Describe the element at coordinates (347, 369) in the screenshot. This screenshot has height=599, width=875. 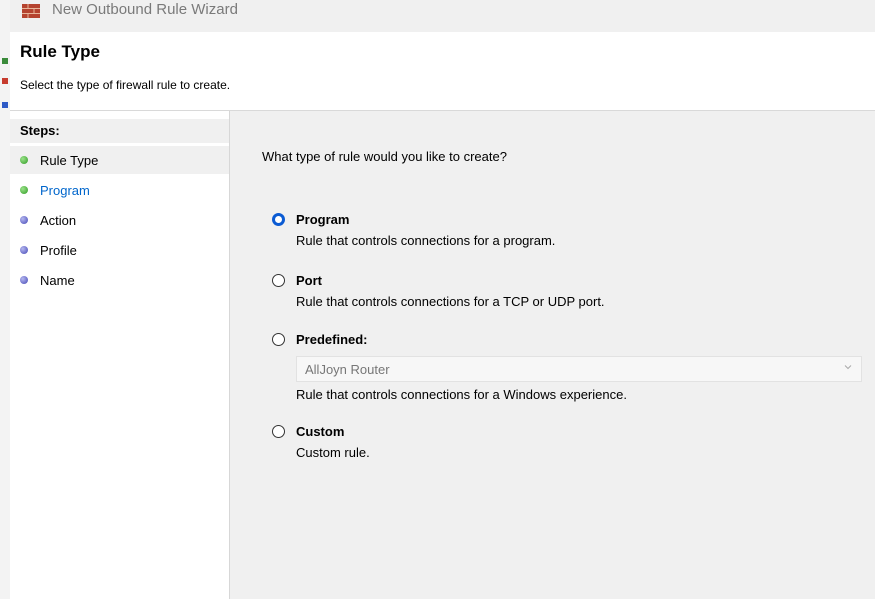
I see `dropdown-value: AllJoyn Router` at that location.